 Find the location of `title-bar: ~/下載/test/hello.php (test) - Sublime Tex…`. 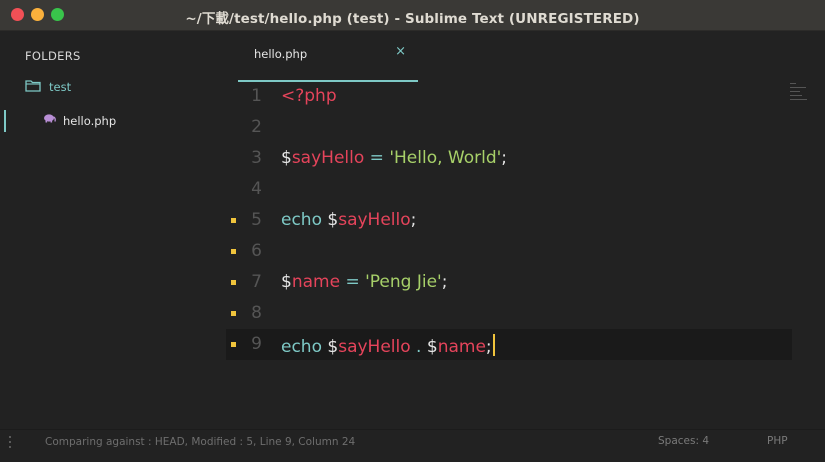

title-bar: ~/下載/test/hello.php (test) - Sublime Tex… is located at coordinates (412, 15).